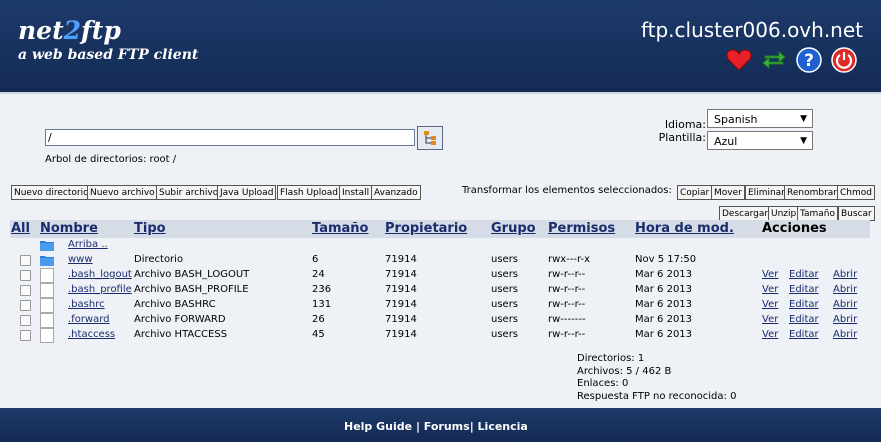 The height and width of the screenshot is (442, 881). What do you see at coordinates (430, 138) in the screenshot?
I see `tree-browse-button` at bounding box center [430, 138].